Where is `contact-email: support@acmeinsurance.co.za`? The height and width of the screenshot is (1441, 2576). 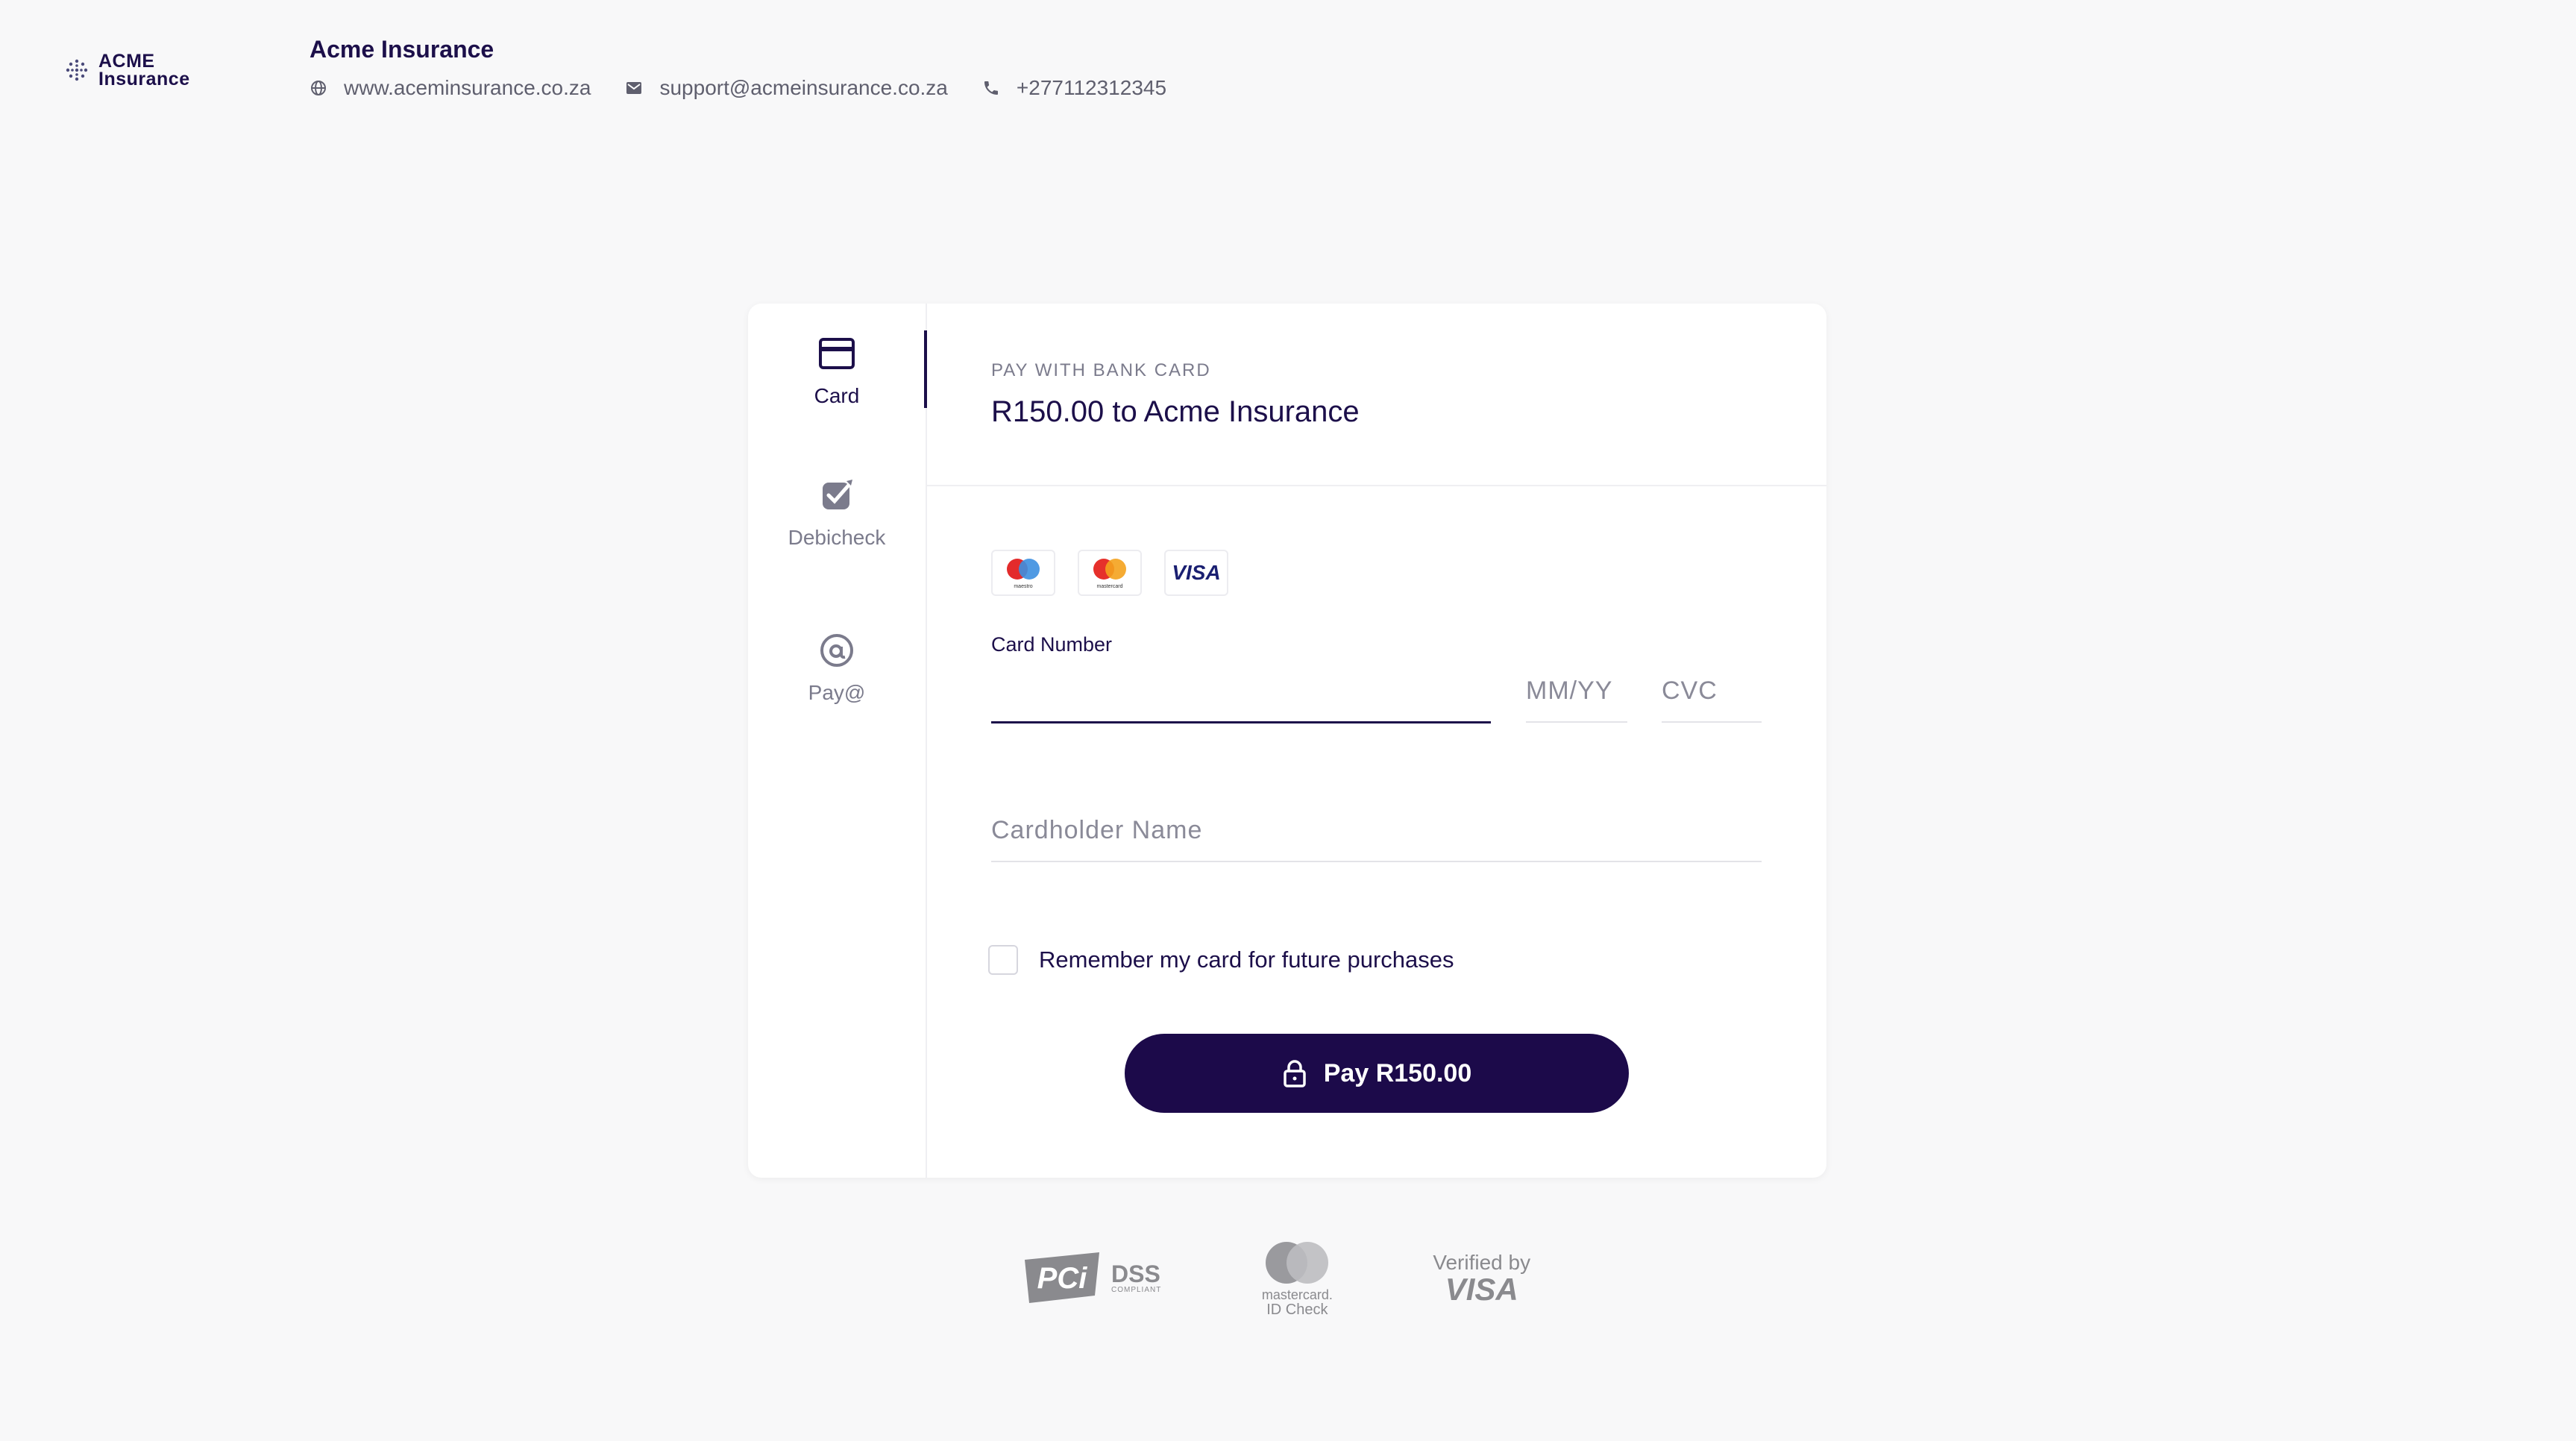
contact-email: support@acmeinsurance.co.za is located at coordinates (787, 88).